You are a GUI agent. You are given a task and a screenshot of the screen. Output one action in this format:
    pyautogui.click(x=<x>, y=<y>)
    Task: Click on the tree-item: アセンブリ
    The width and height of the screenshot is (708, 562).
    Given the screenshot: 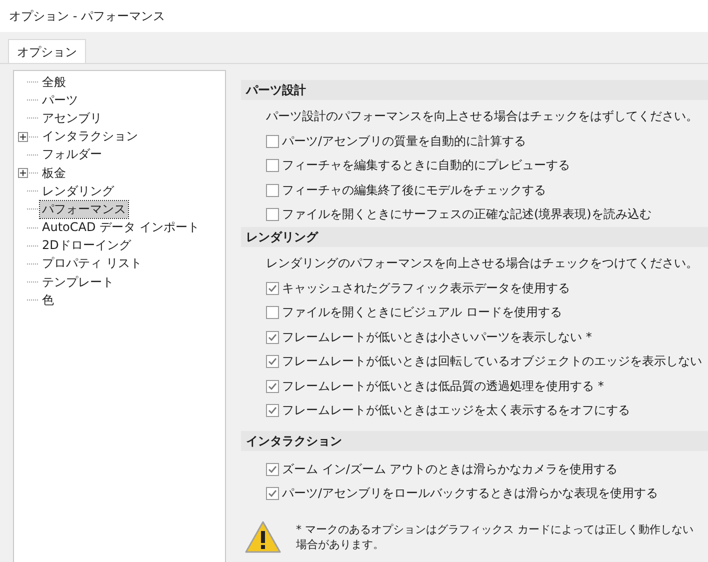 What is the action you would take?
    pyautogui.click(x=72, y=118)
    